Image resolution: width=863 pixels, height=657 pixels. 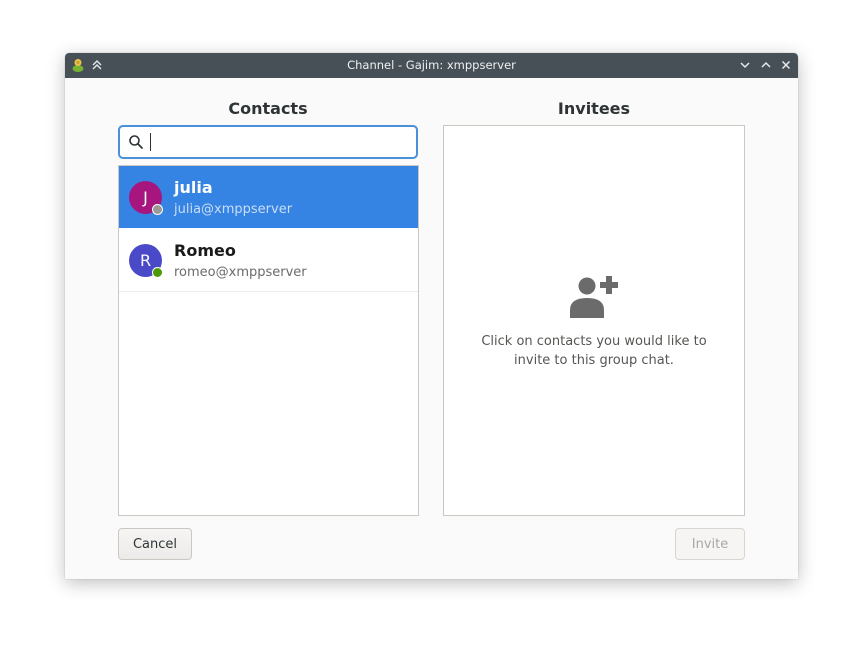 I want to click on contact-name: Romeo, so click(x=205, y=250).